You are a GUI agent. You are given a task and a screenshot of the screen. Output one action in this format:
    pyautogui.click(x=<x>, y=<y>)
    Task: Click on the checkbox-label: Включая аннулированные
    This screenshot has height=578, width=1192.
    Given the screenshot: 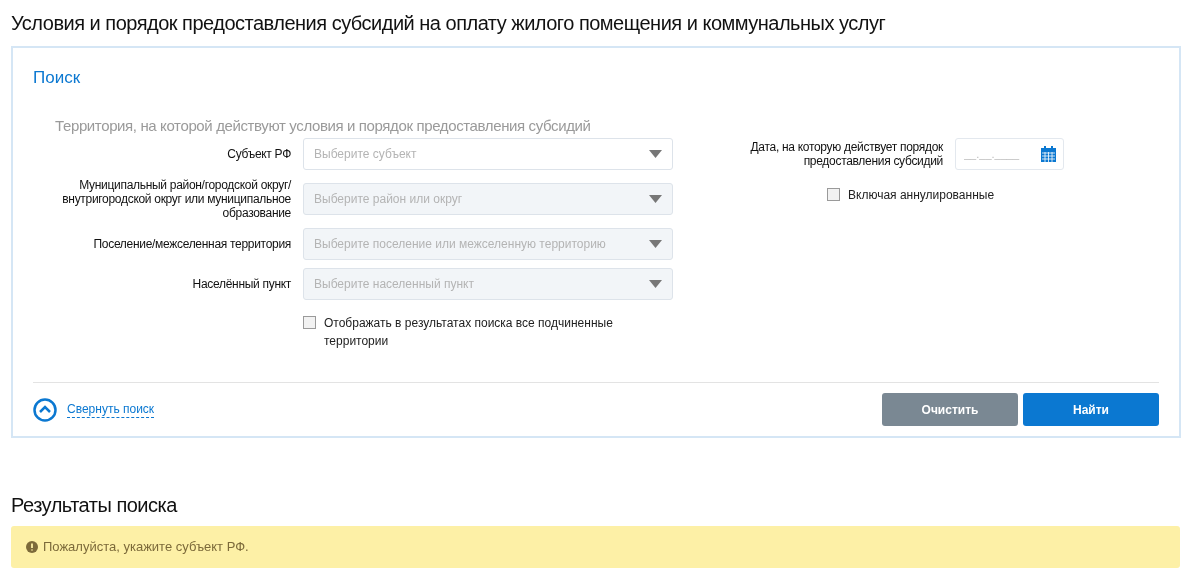 What is the action you would take?
    pyautogui.click(x=921, y=195)
    